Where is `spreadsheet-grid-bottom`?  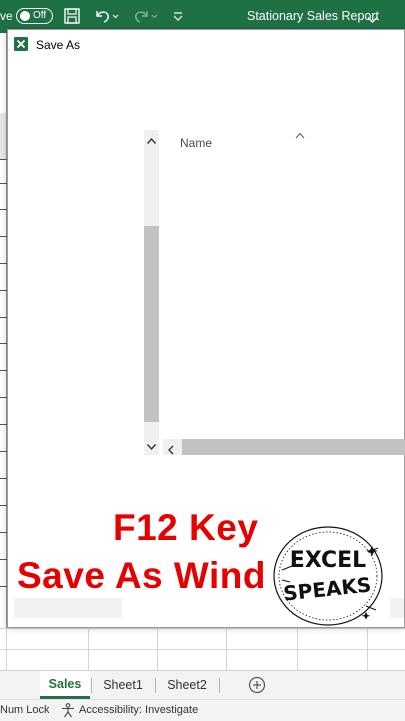 spreadsheet-grid-bottom is located at coordinates (202, 649).